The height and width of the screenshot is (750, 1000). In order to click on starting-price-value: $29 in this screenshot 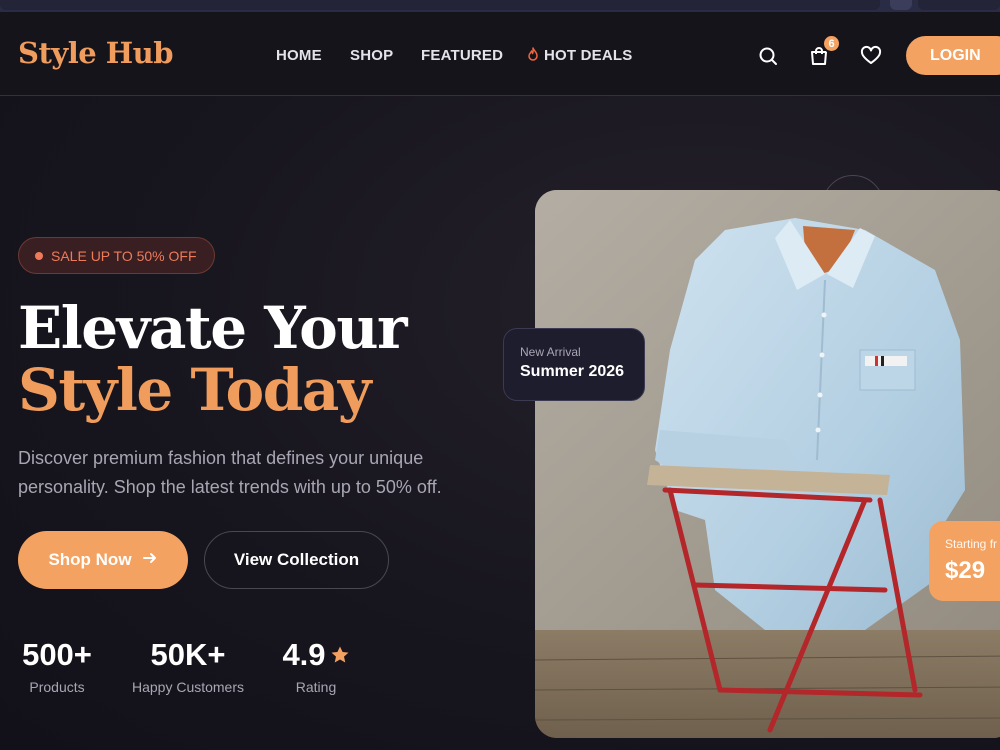, I will do `click(965, 570)`.